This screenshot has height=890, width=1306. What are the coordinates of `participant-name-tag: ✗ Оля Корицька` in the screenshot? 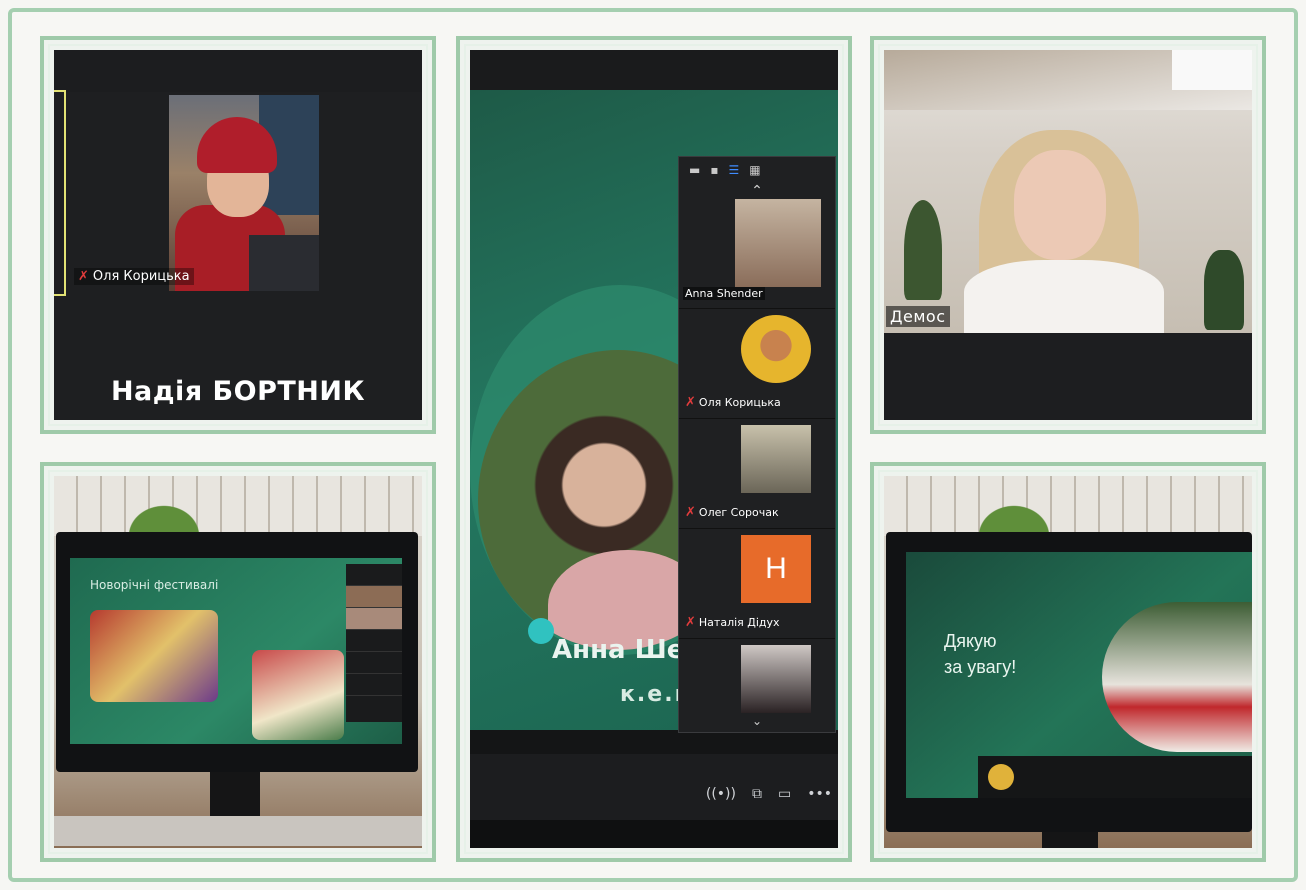 It's located at (134, 276).